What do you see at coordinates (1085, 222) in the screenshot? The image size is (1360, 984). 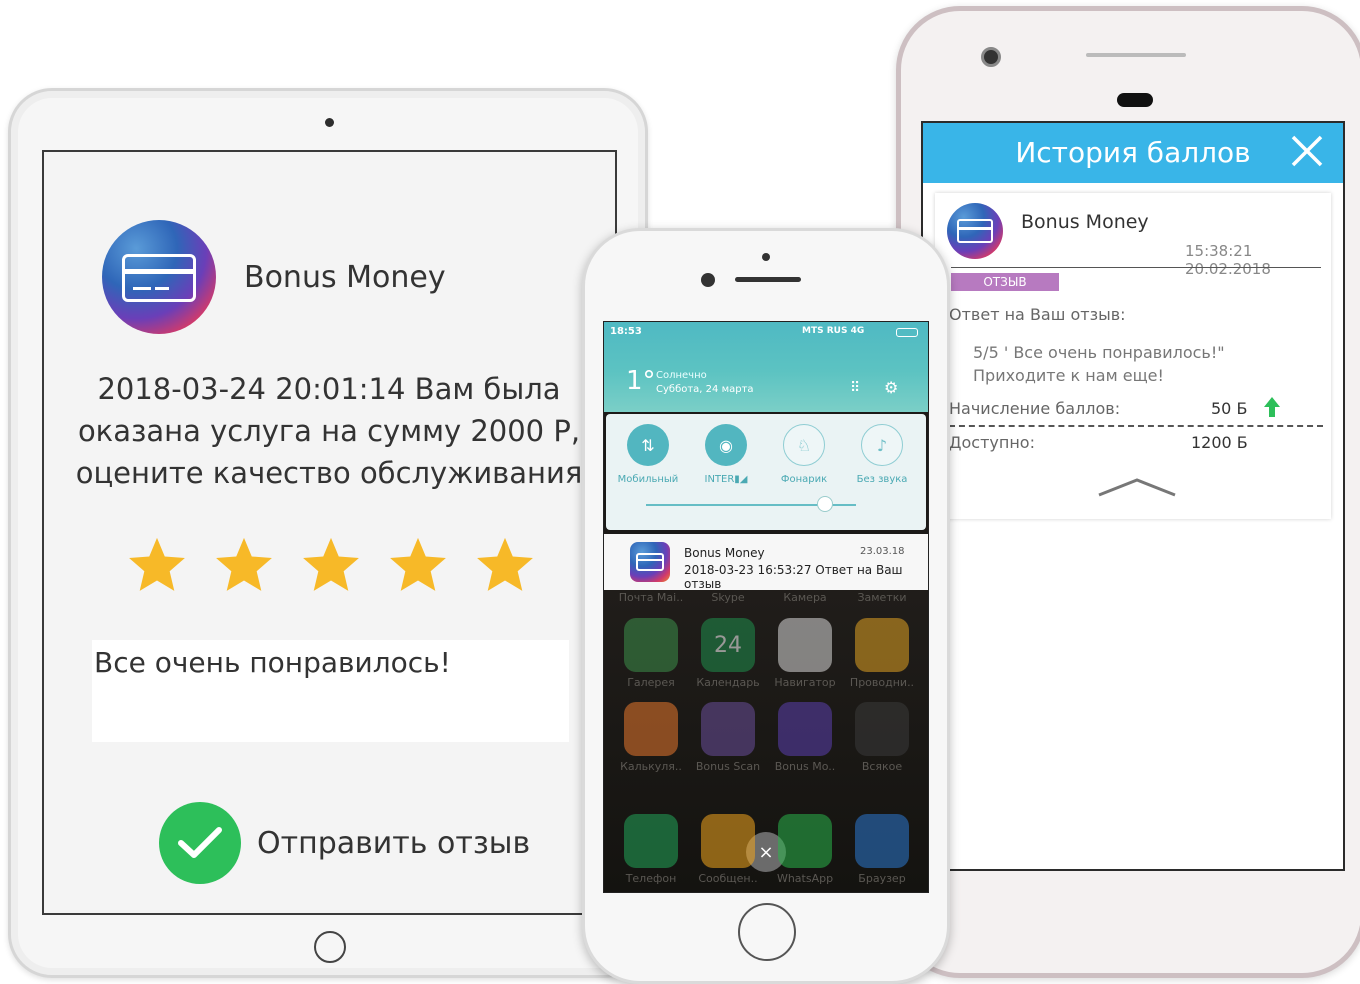 I see `entry-brand: Bonus Money` at bounding box center [1085, 222].